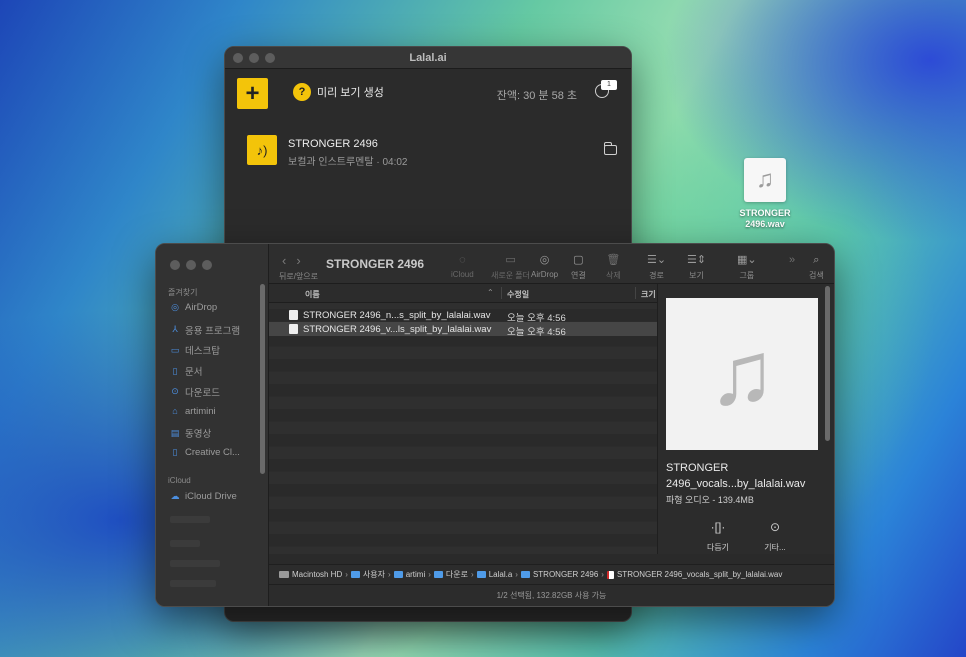  What do you see at coordinates (518, 294) in the screenshot?
I see `column-date: 수정일` at bounding box center [518, 294].